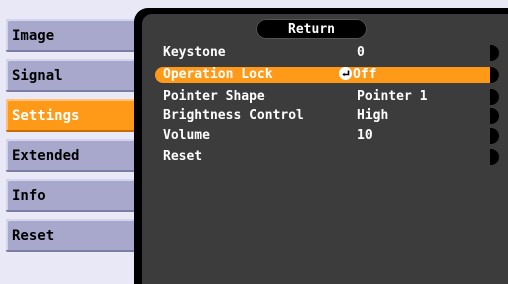 The width and height of the screenshot is (508, 284). What do you see at coordinates (327, 136) in the screenshot?
I see `setting-row-volume: Volume 10` at bounding box center [327, 136].